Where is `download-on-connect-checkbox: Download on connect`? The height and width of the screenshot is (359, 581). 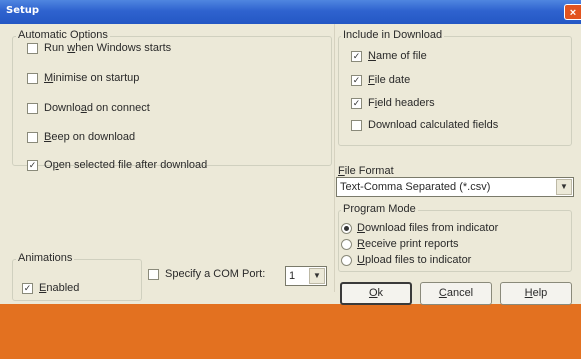
download-on-connect-checkbox: Download on connect is located at coordinates (88, 108).